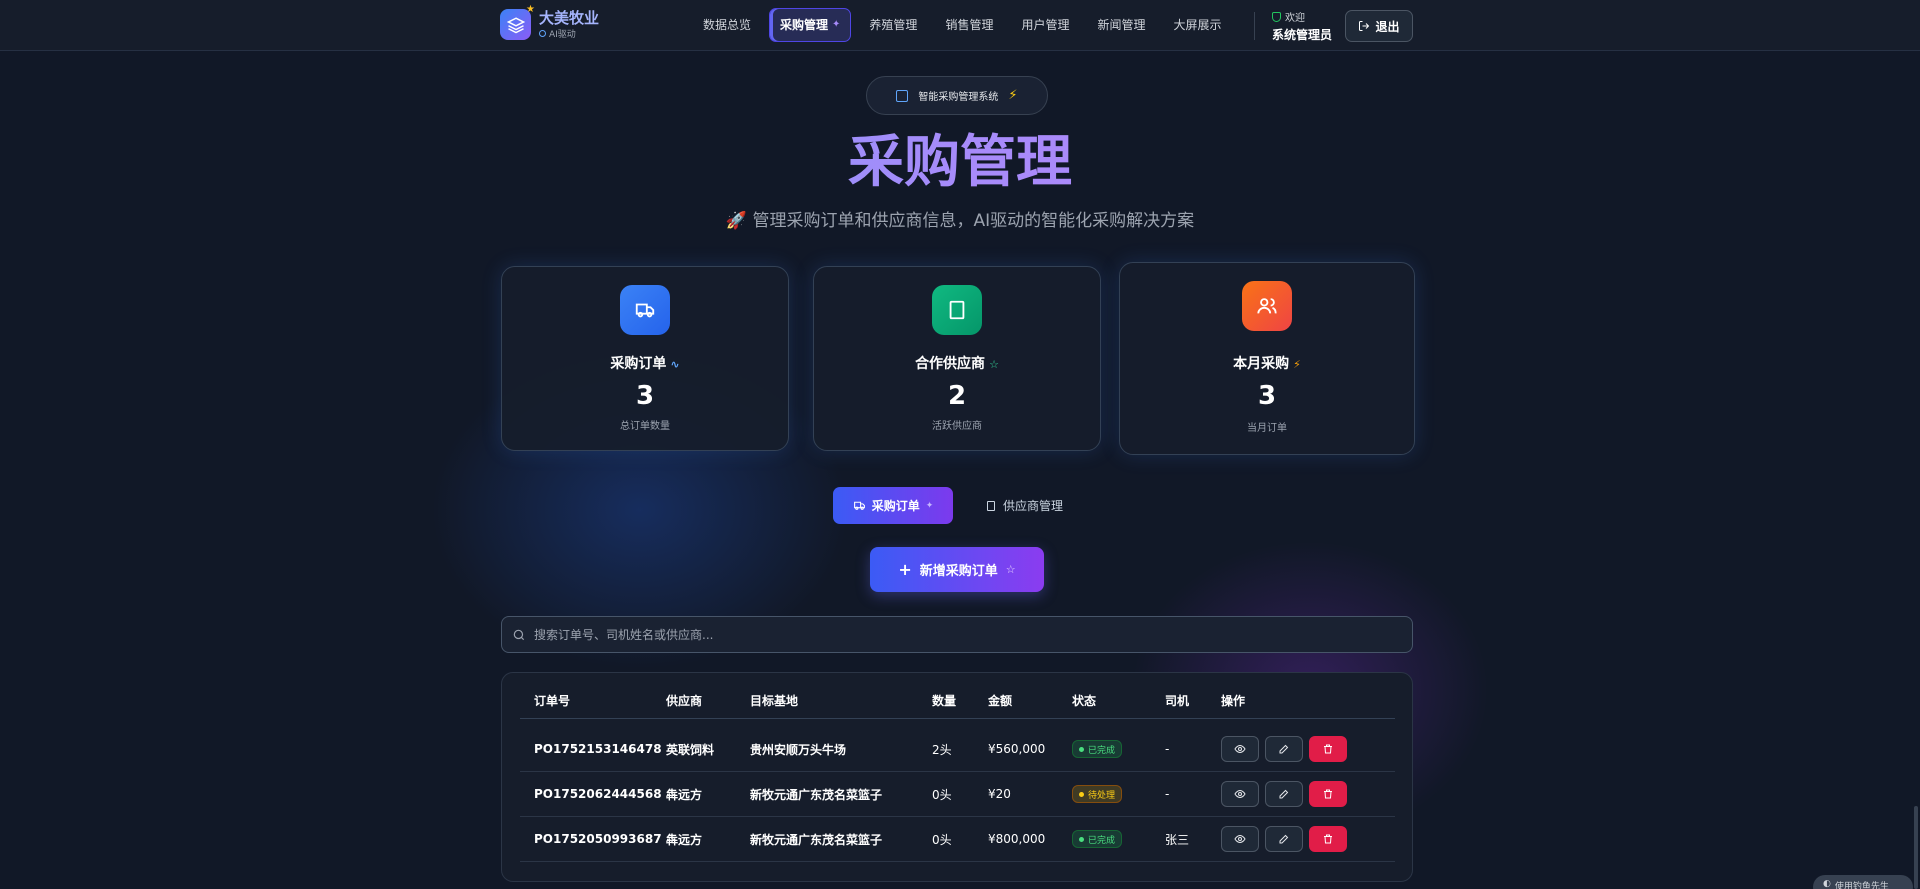 The width and height of the screenshot is (1920, 889). Describe the element at coordinates (1121, 25) in the screenshot. I see `nav-item-news: 新闻管理` at that location.